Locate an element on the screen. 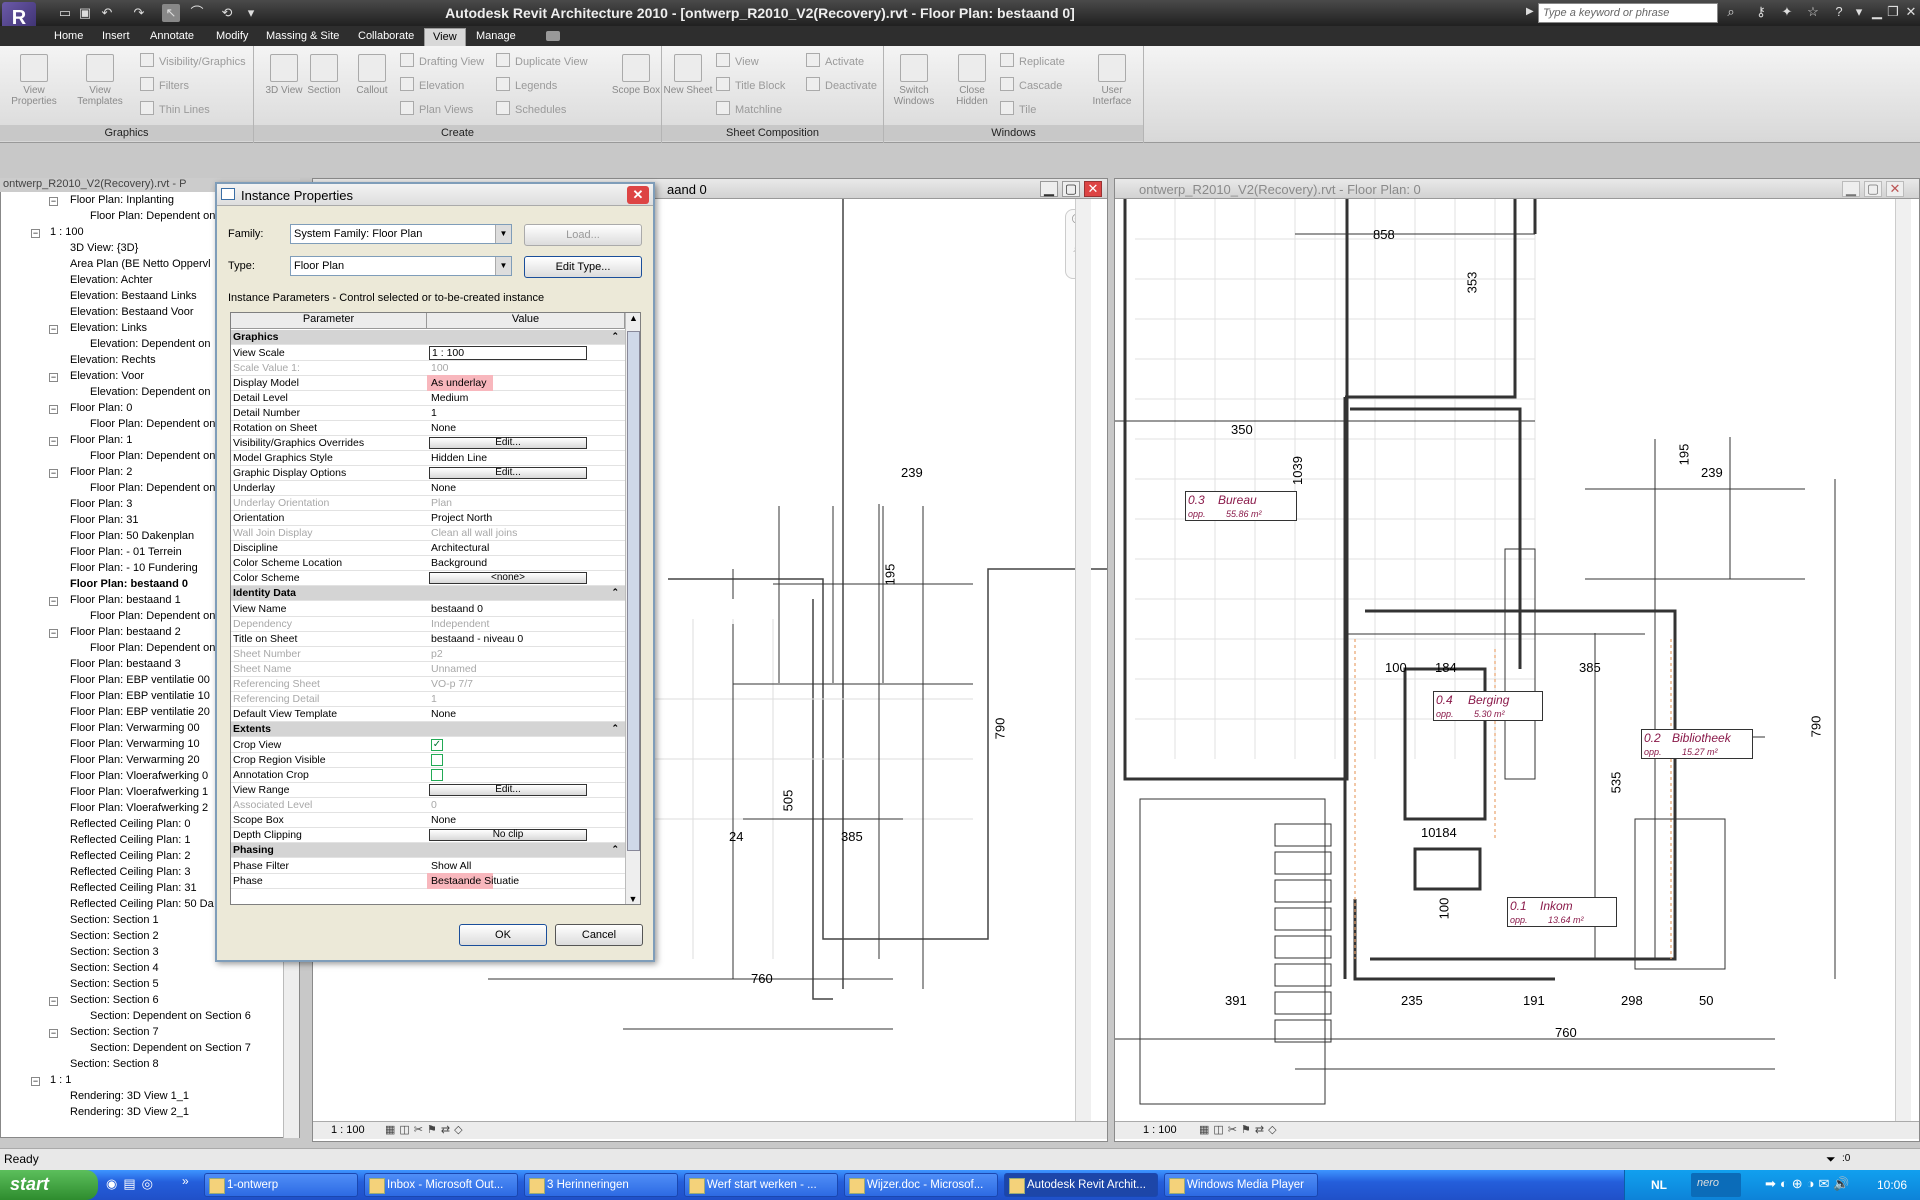 Image resolution: width=1920 pixels, height=1200 pixels. schedules-button: Schedules is located at coordinates (531, 110).